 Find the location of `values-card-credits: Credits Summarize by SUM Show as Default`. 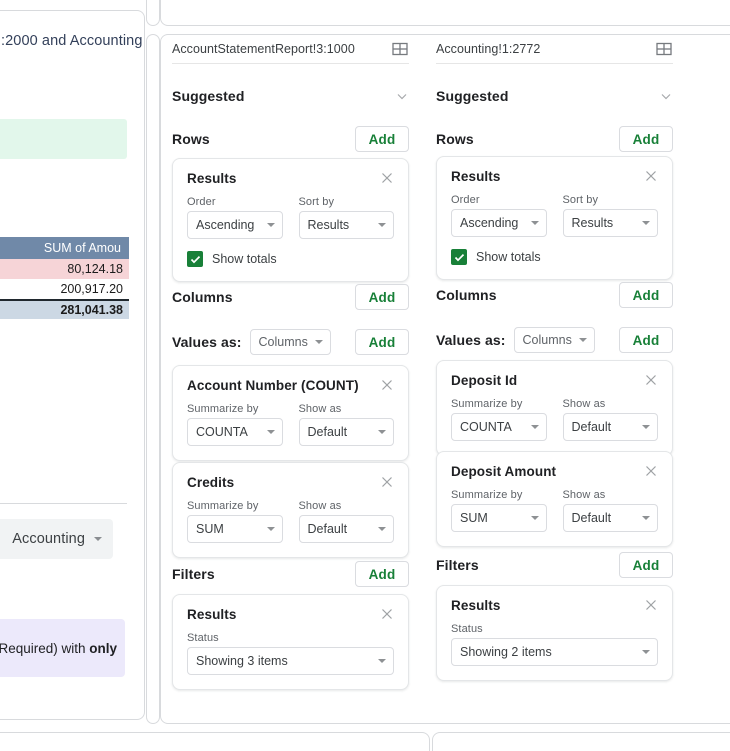

values-card-credits: Credits Summarize by SUM Show as Default is located at coordinates (290, 510).